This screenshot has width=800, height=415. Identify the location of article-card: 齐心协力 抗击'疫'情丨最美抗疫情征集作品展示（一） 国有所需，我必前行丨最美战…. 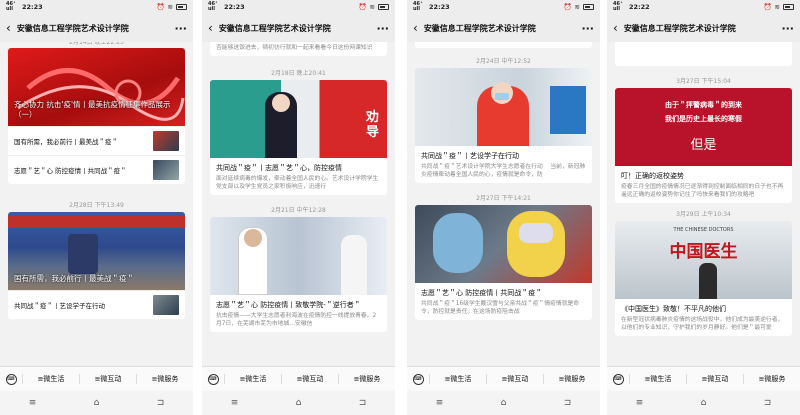
(96, 116).